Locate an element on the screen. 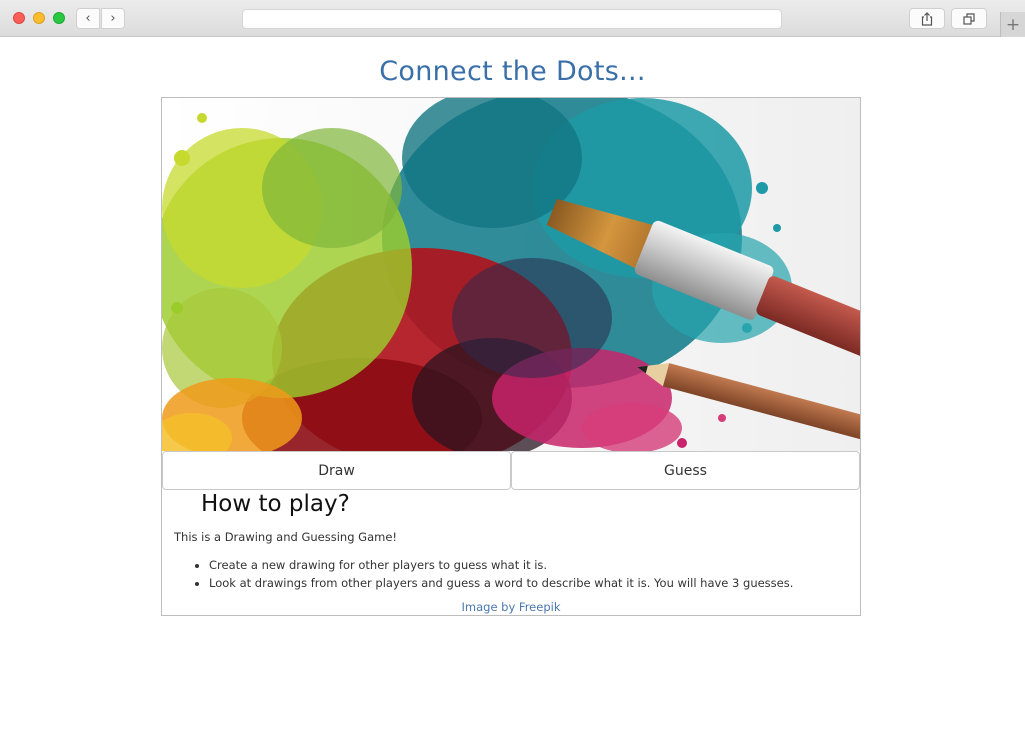 The height and width of the screenshot is (736, 1025). address-bar is located at coordinates (512, 19).